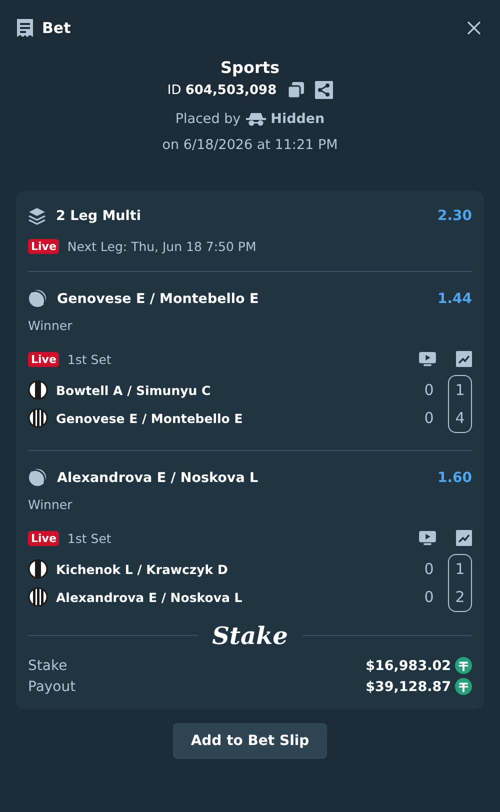 This screenshot has width=500, height=812. What do you see at coordinates (98, 216) in the screenshot?
I see `multi-title: 2 Leg Multi` at bounding box center [98, 216].